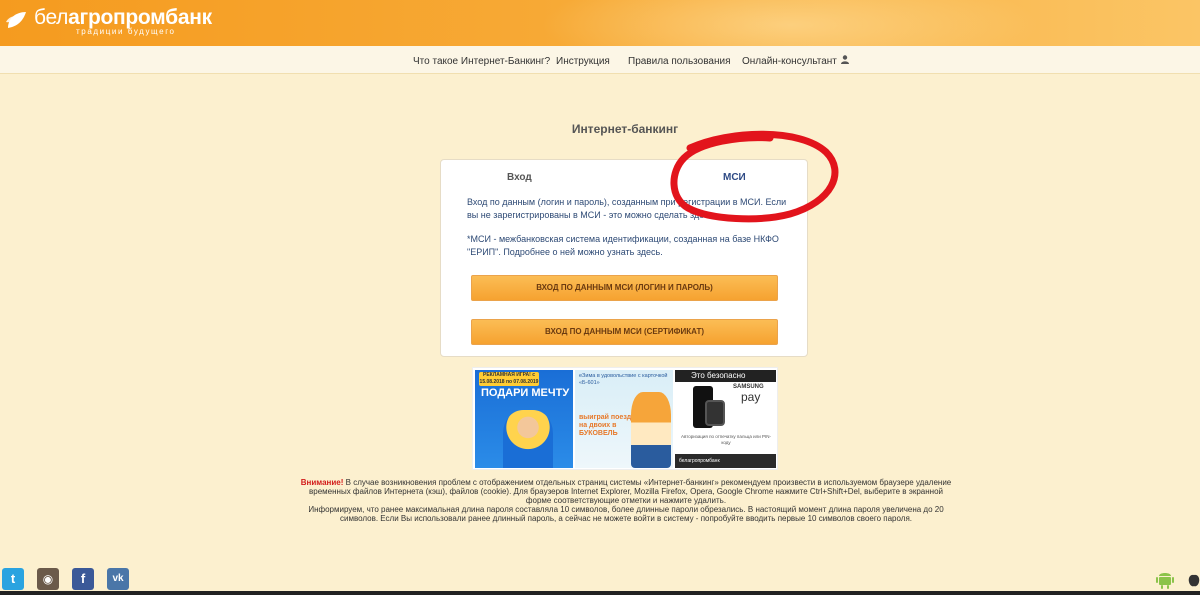 This screenshot has width=1200, height=595. I want to click on banner1-image, so click(528, 439).